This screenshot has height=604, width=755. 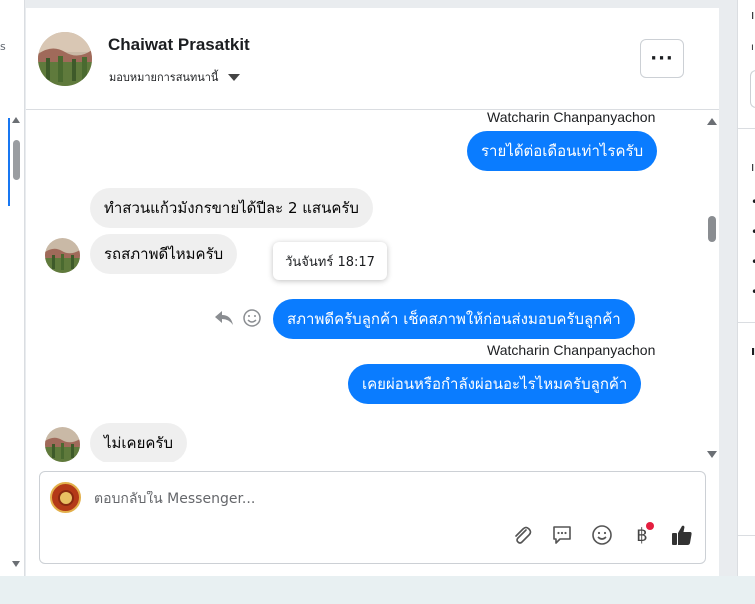 I want to click on more-dots-icon: ···, so click(x=662, y=58).